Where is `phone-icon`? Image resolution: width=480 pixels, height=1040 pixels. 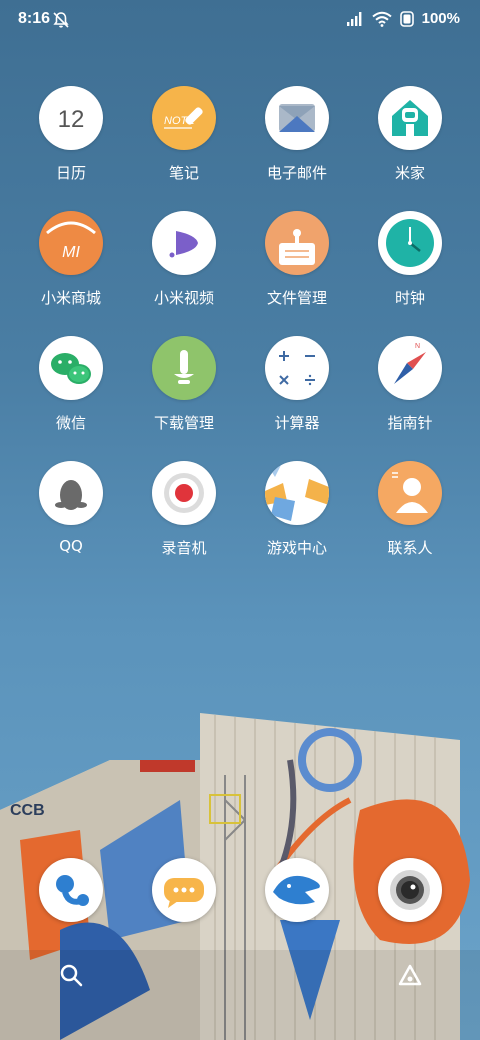
phone-icon is located at coordinates (72, 890).